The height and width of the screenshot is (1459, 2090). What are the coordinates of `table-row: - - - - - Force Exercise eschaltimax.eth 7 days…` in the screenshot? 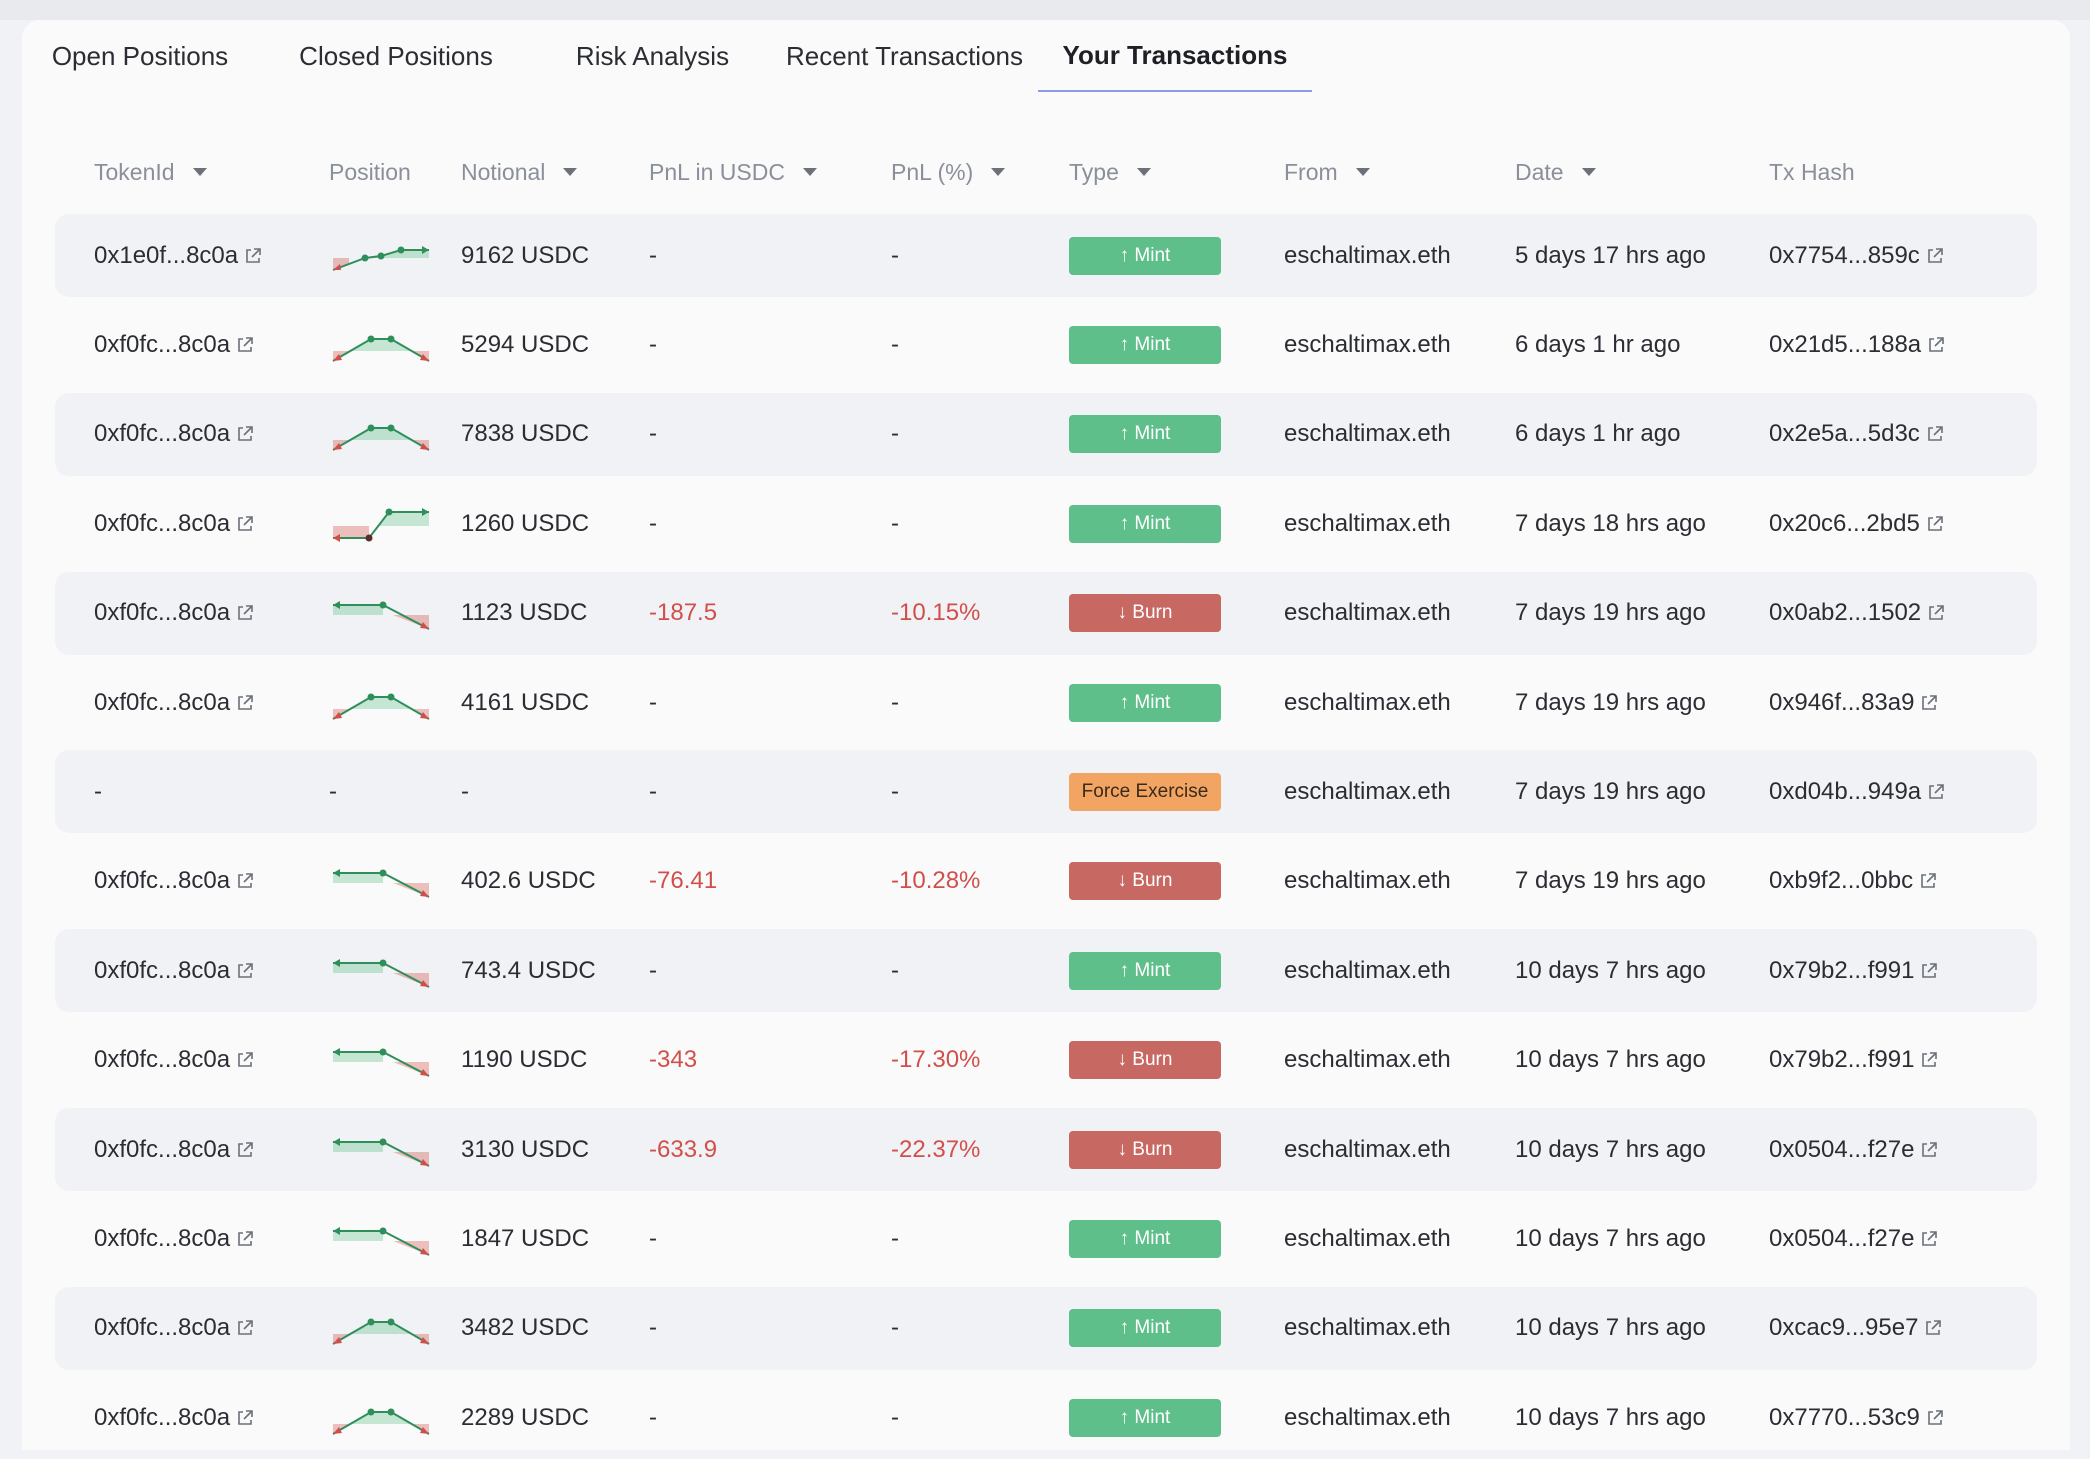 It's located at (1046, 792).